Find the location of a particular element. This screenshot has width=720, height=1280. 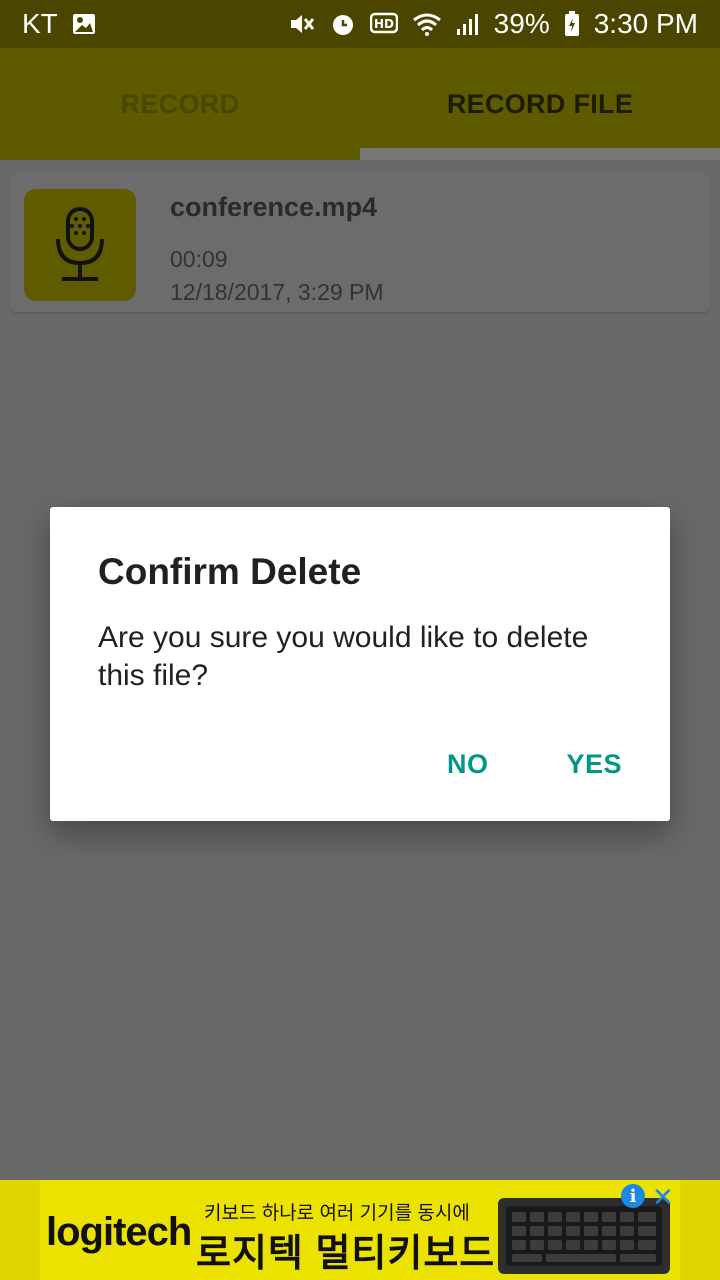

status-right: HD 39% 3:30 PM is located at coordinates (493, 24).